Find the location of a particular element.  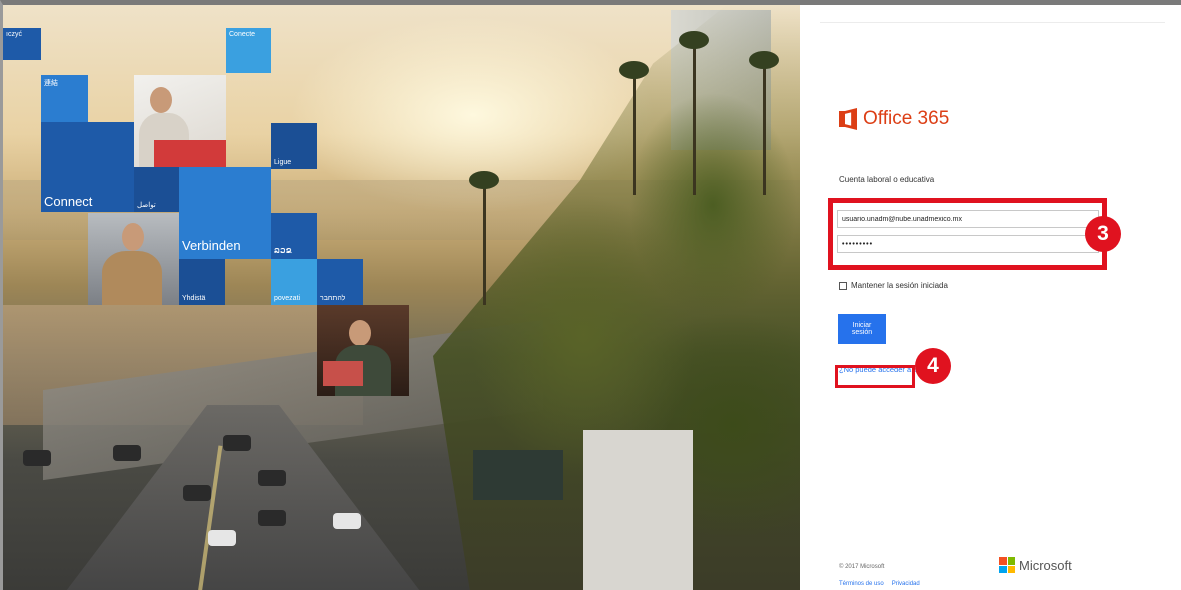

office-logo-icon is located at coordinates (848, 119).